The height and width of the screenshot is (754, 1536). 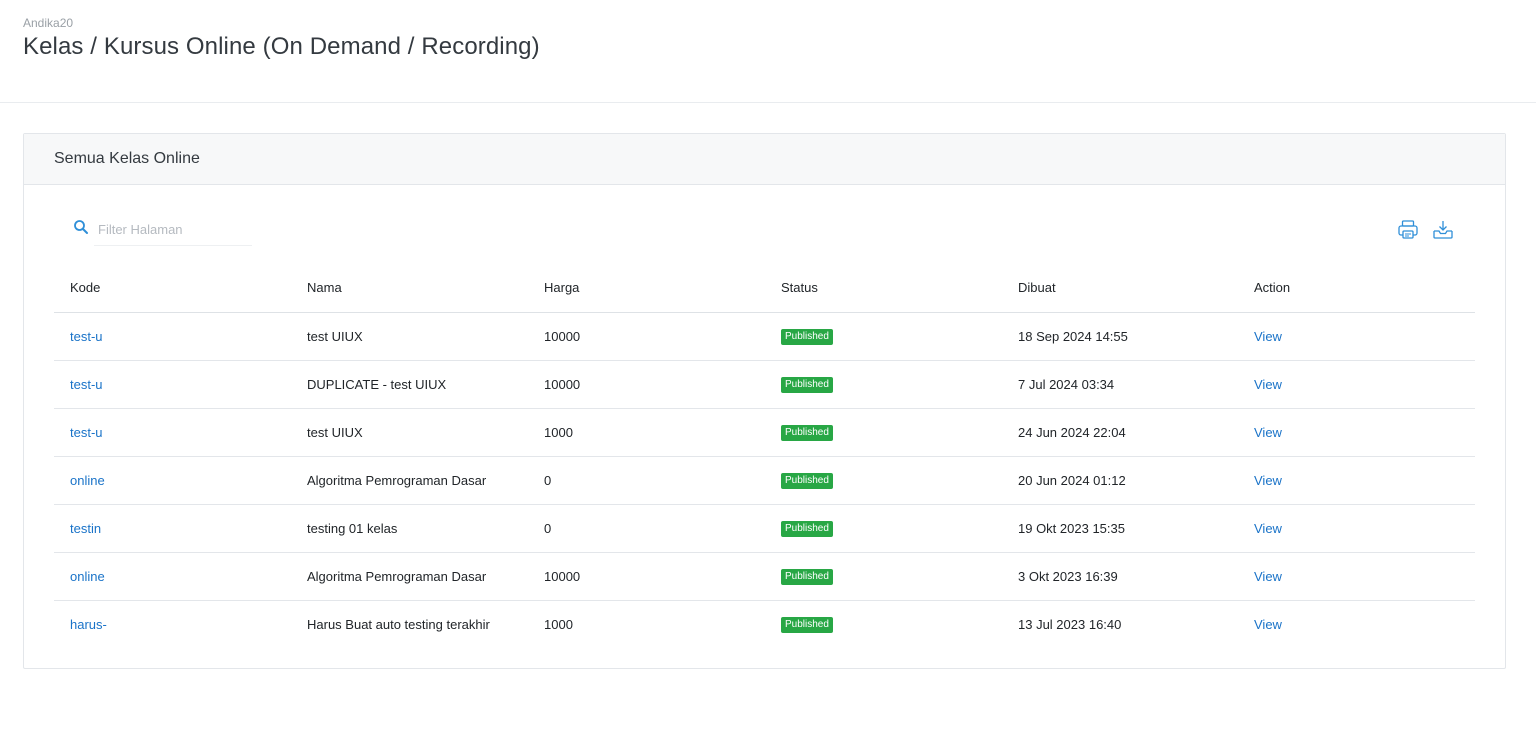 I want to click on download-icon, so click(x=1443, y=230).